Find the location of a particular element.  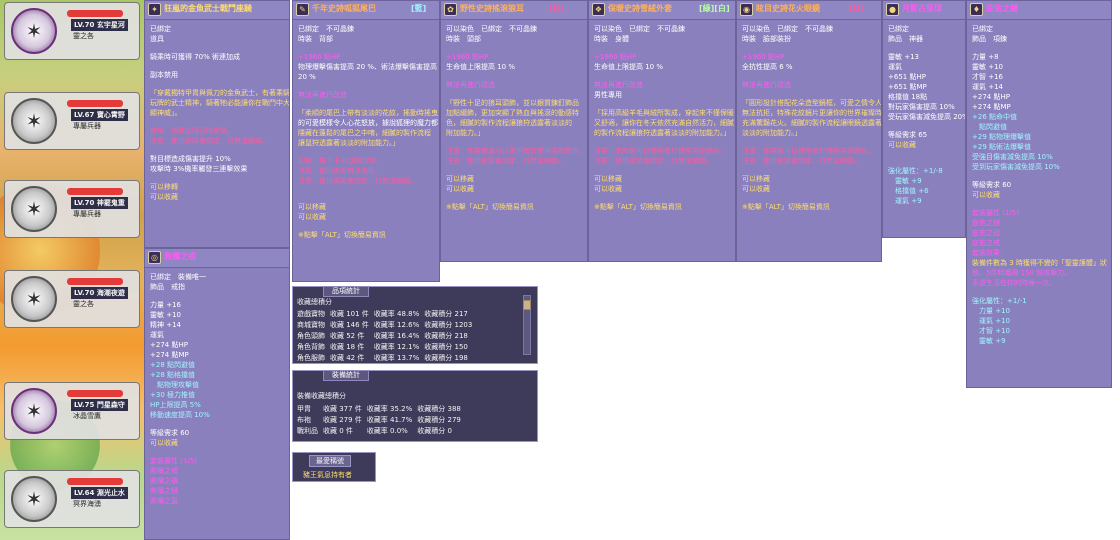

pet-card: ✶ LV.75 門星森守 冰晶雪鷹 is located at coordinates (72, 411).